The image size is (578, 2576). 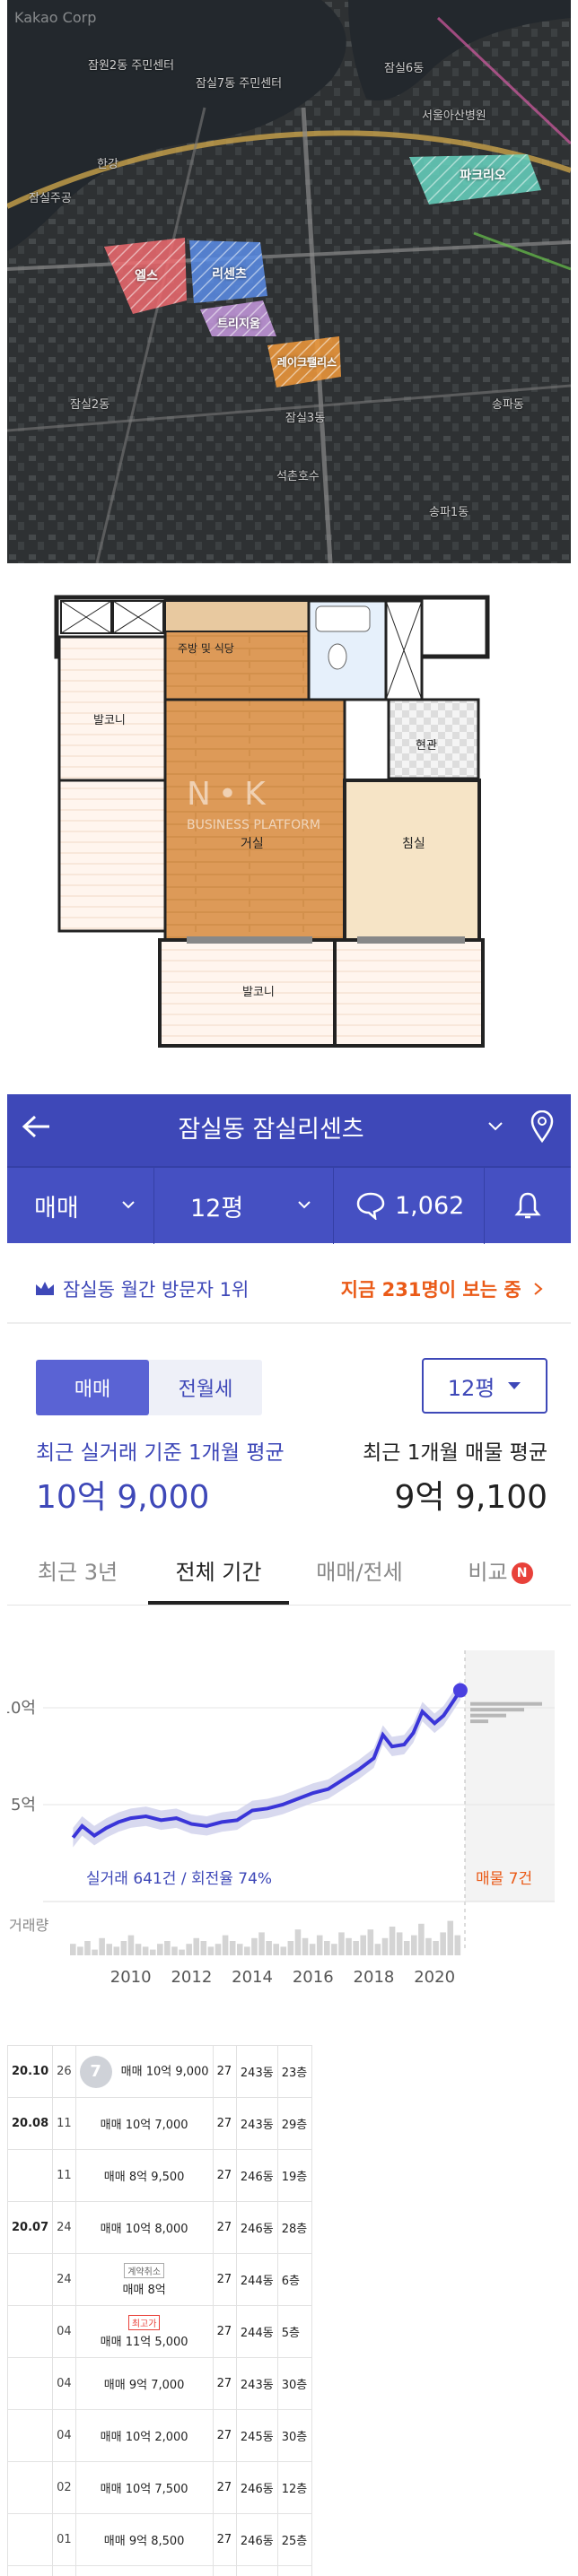 I want to click on table-row: 20.10 26 7 매매 10억 9,000 27 243동 23층, so click(x=159, y=2071).